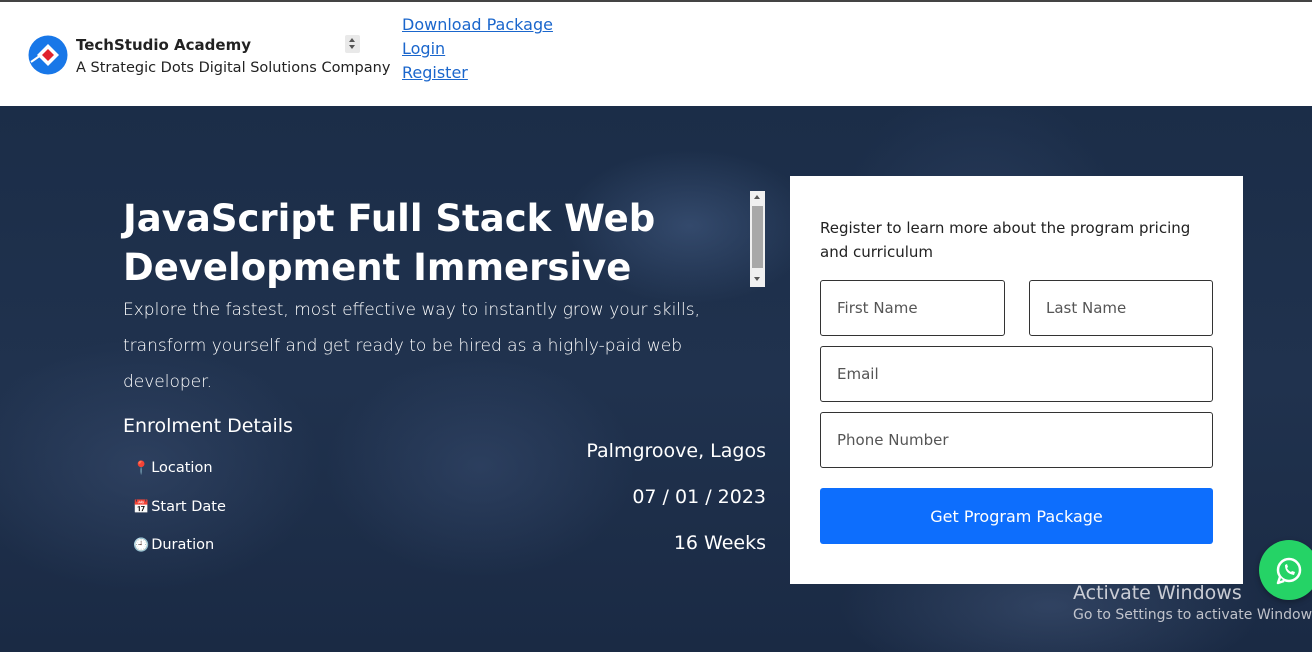 The width and height of the screenshot is (1312, 652). Describe the element at coordinates (1016, 516) in the screenshot. I see `get-program-package-button: Get Program Package` at that location.